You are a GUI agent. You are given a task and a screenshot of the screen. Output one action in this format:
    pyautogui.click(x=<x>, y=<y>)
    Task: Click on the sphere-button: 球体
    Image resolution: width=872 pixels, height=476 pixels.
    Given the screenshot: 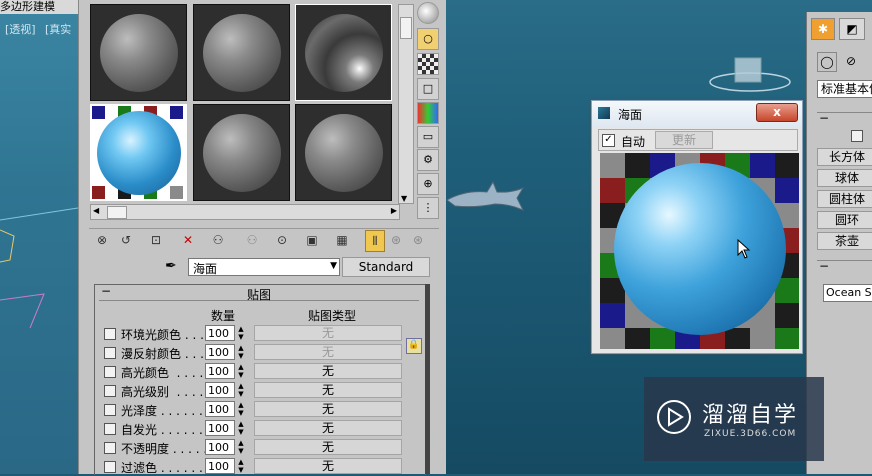 What is the action you would take?
    pyautogui.click(x=844, y=178)
    